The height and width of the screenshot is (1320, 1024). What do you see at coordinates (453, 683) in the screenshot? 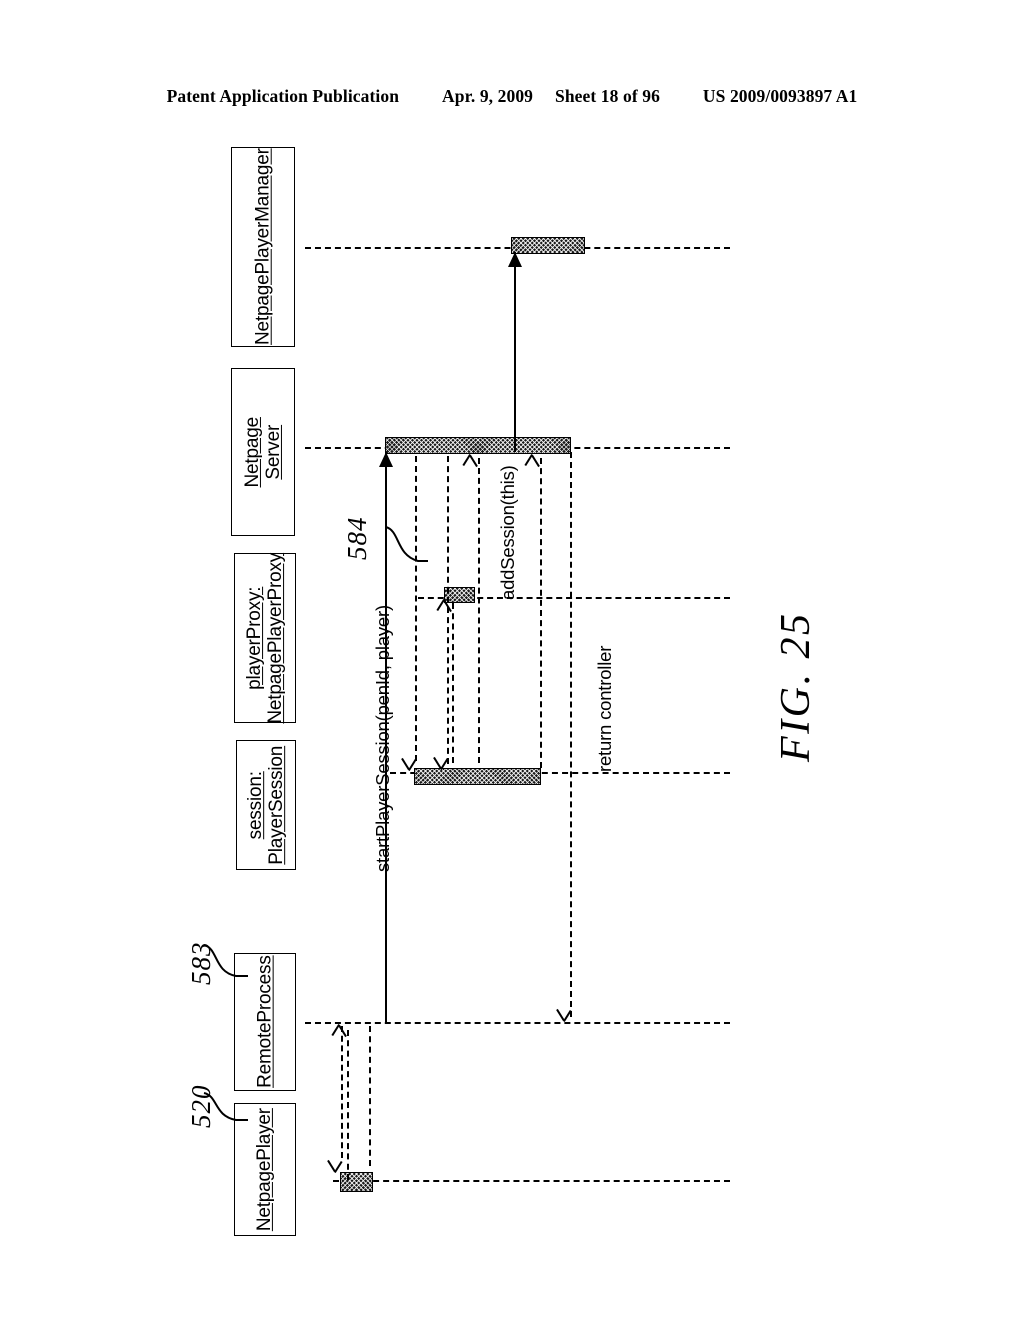
I see `message-line-player-proxy-return` at bounding box center [453, 683].